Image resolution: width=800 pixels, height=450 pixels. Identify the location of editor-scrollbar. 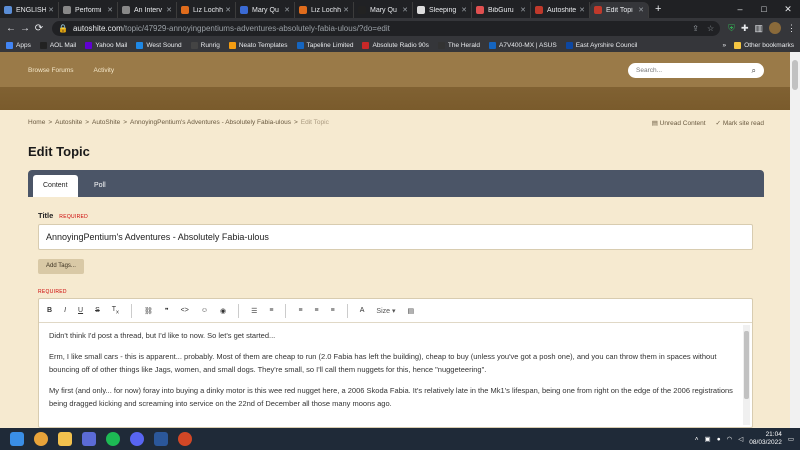
(746, 375).